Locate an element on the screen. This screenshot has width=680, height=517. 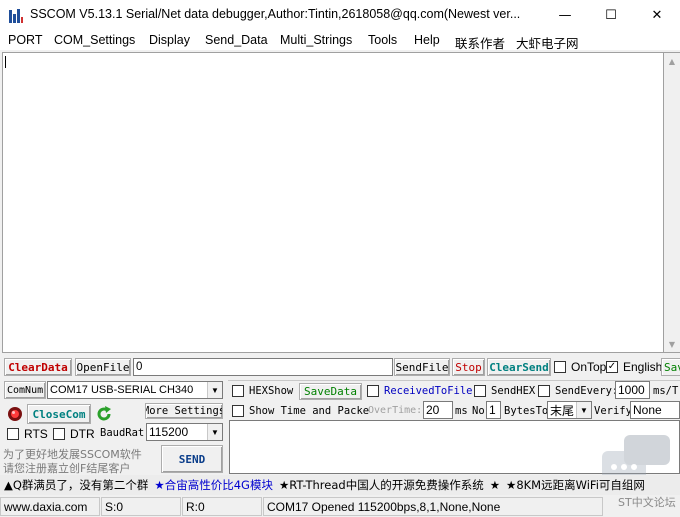
hex-show-label: HEXShow is located at coordinates (271, 391).